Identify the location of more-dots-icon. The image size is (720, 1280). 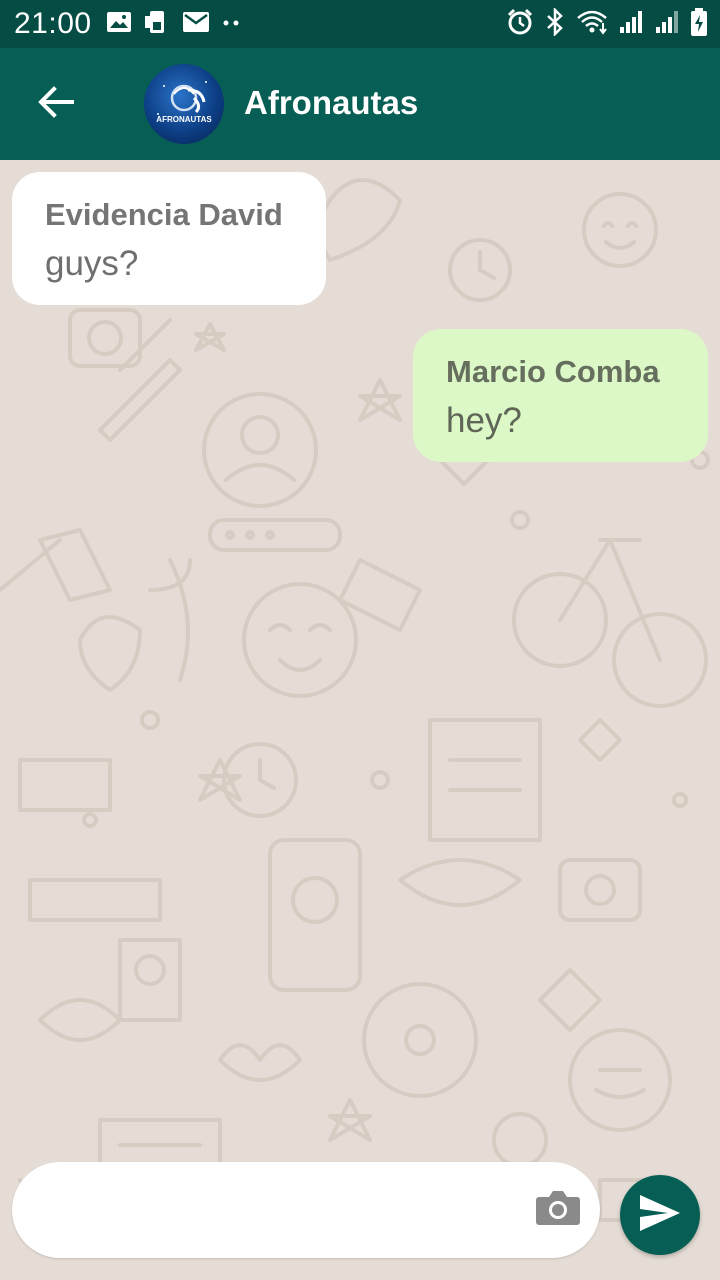
(232, 24).